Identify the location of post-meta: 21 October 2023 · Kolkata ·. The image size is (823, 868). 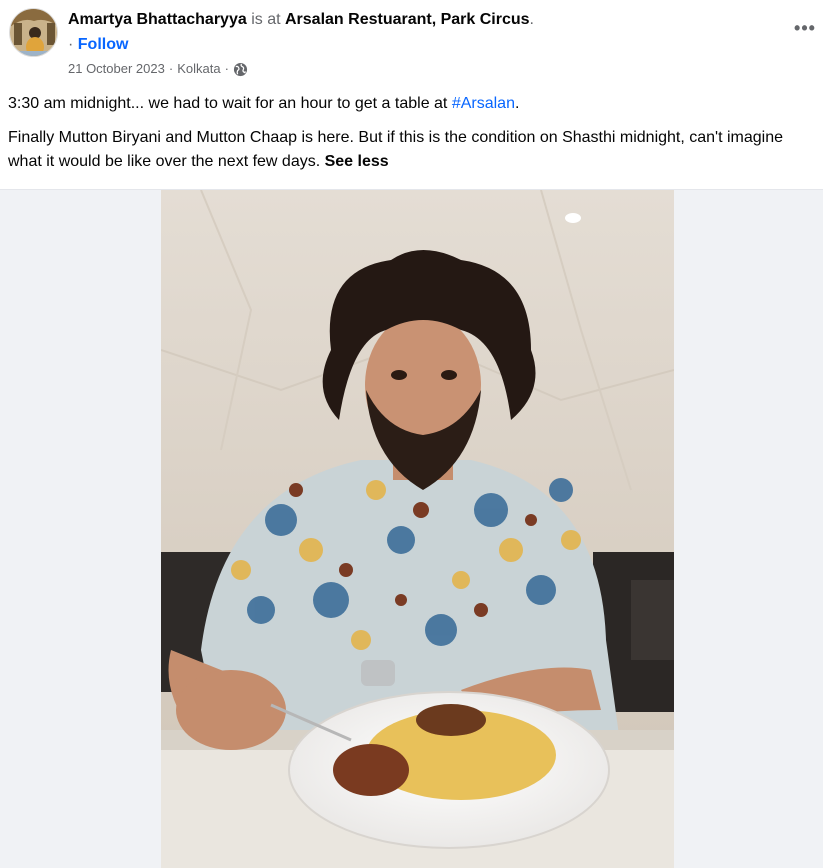
(158, 69).